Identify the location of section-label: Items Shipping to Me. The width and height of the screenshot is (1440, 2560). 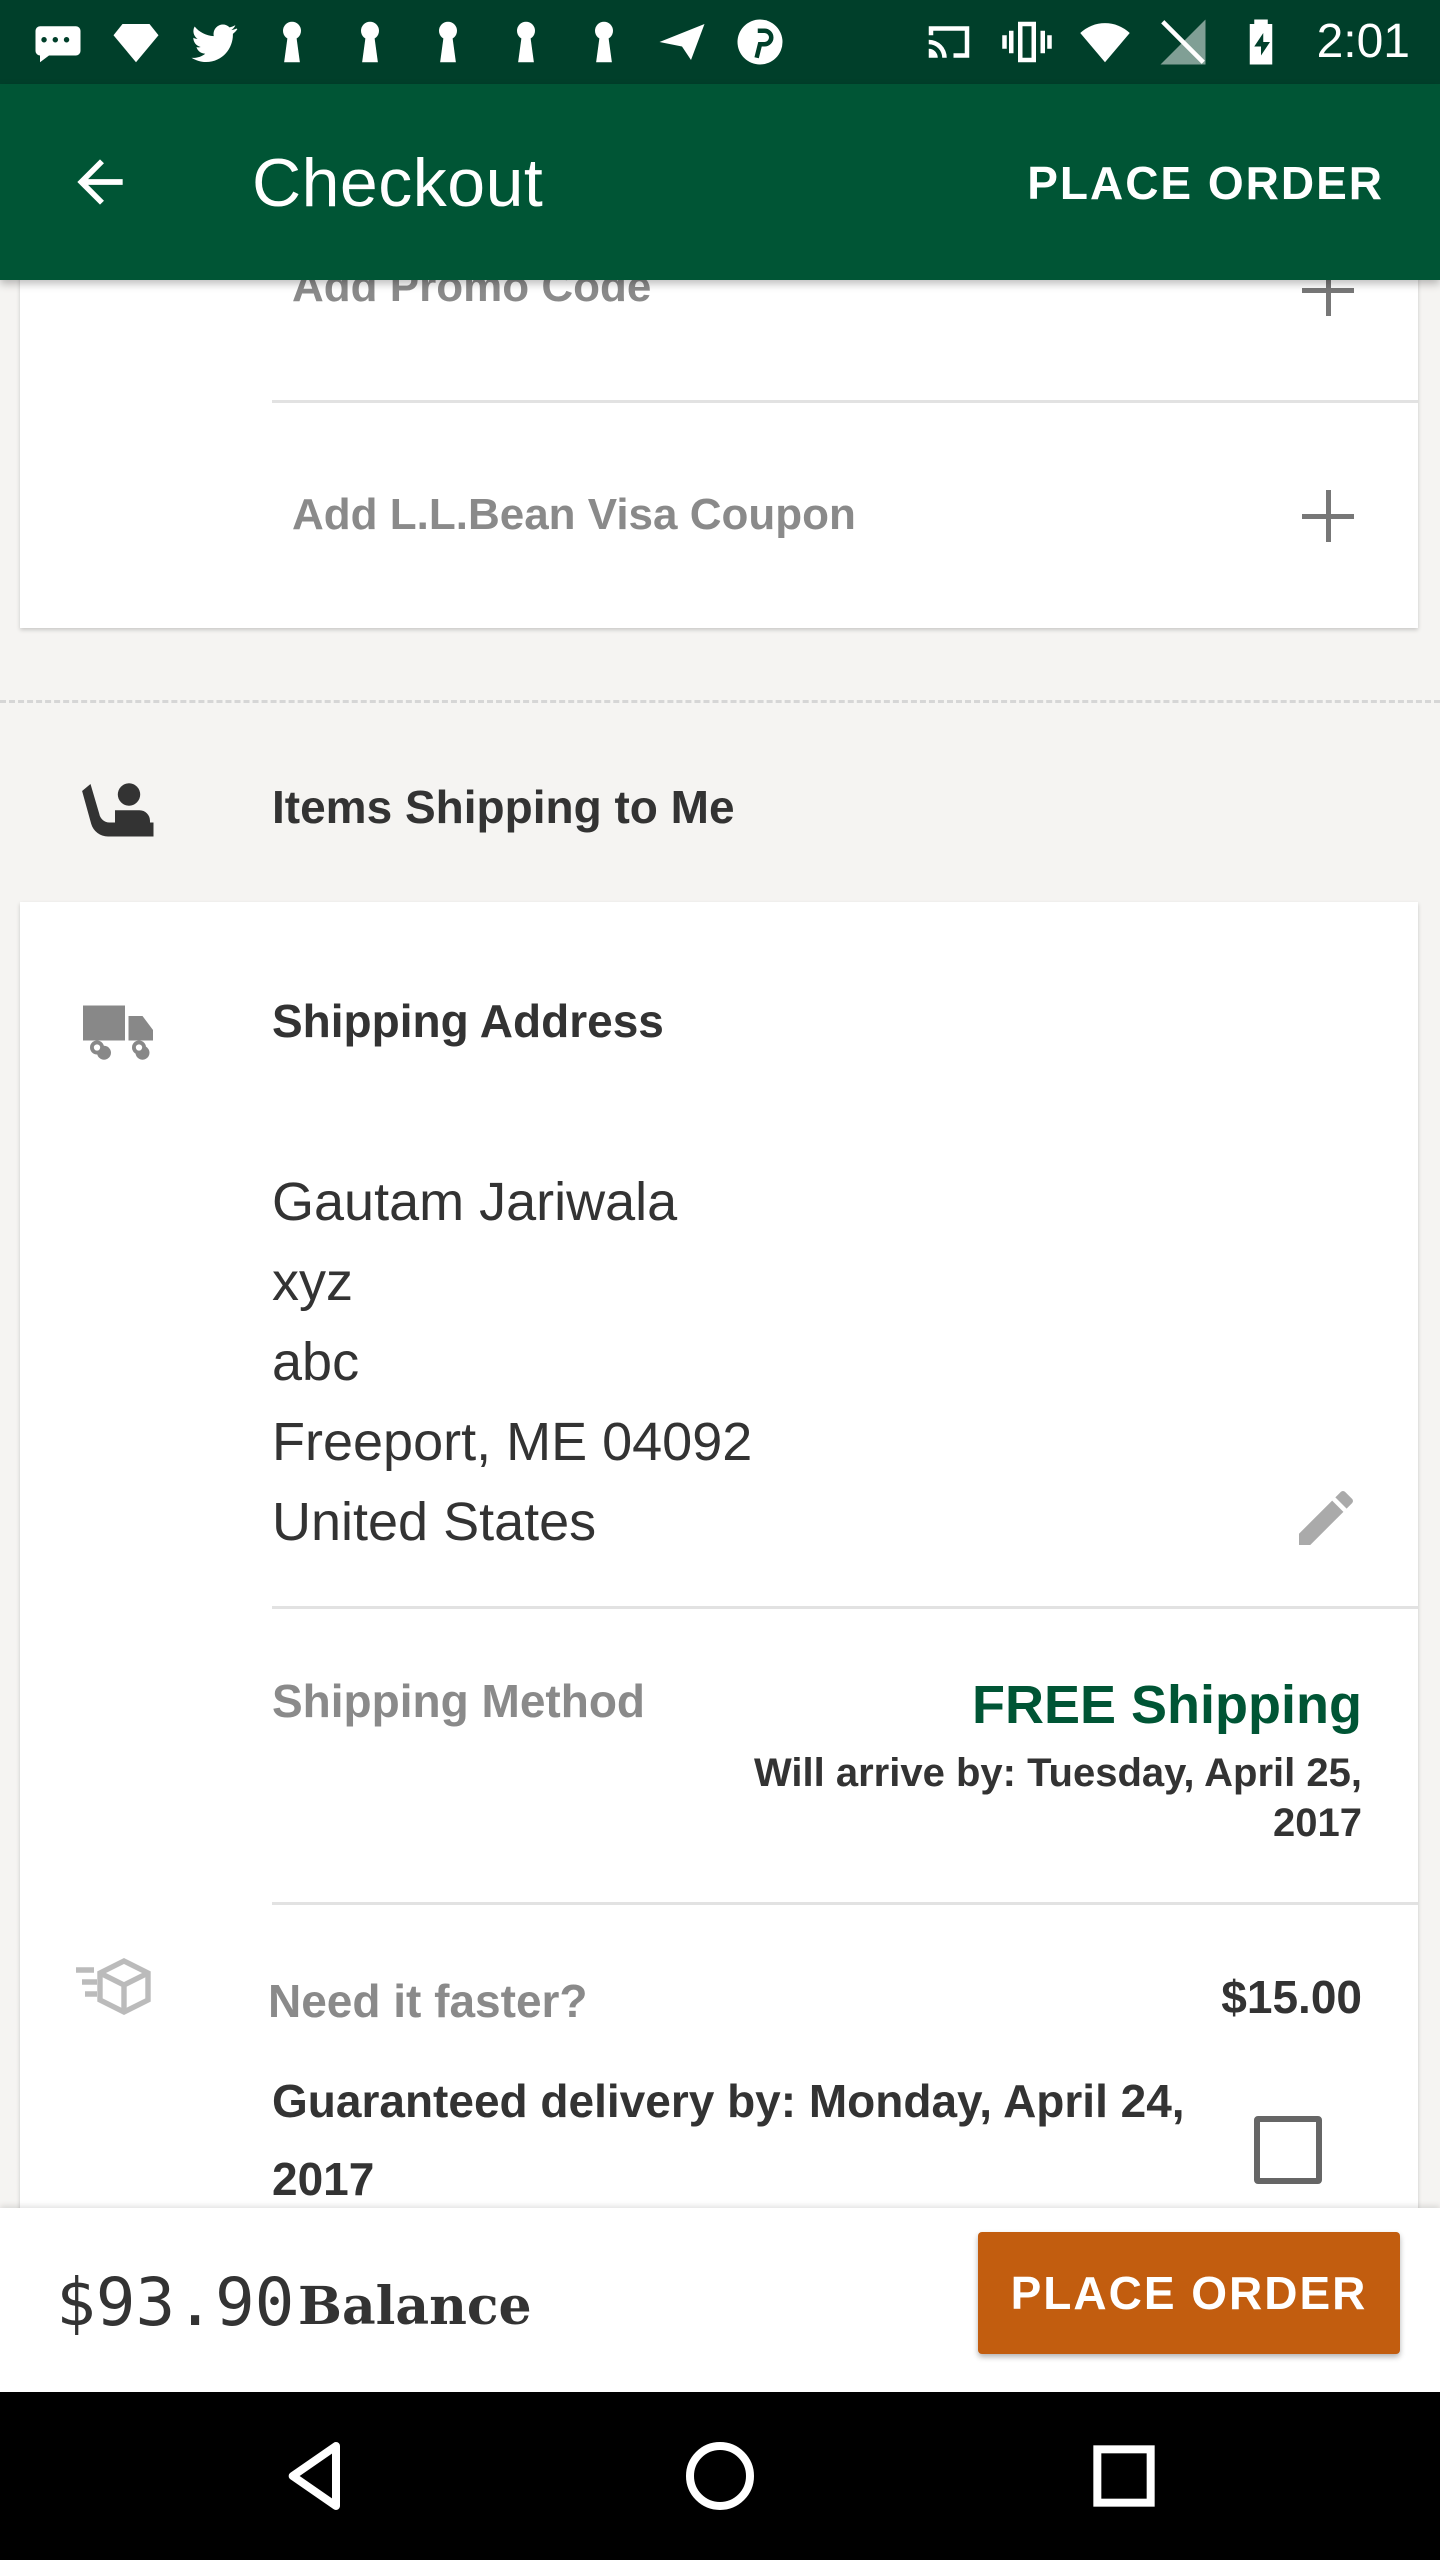
(503, 807).